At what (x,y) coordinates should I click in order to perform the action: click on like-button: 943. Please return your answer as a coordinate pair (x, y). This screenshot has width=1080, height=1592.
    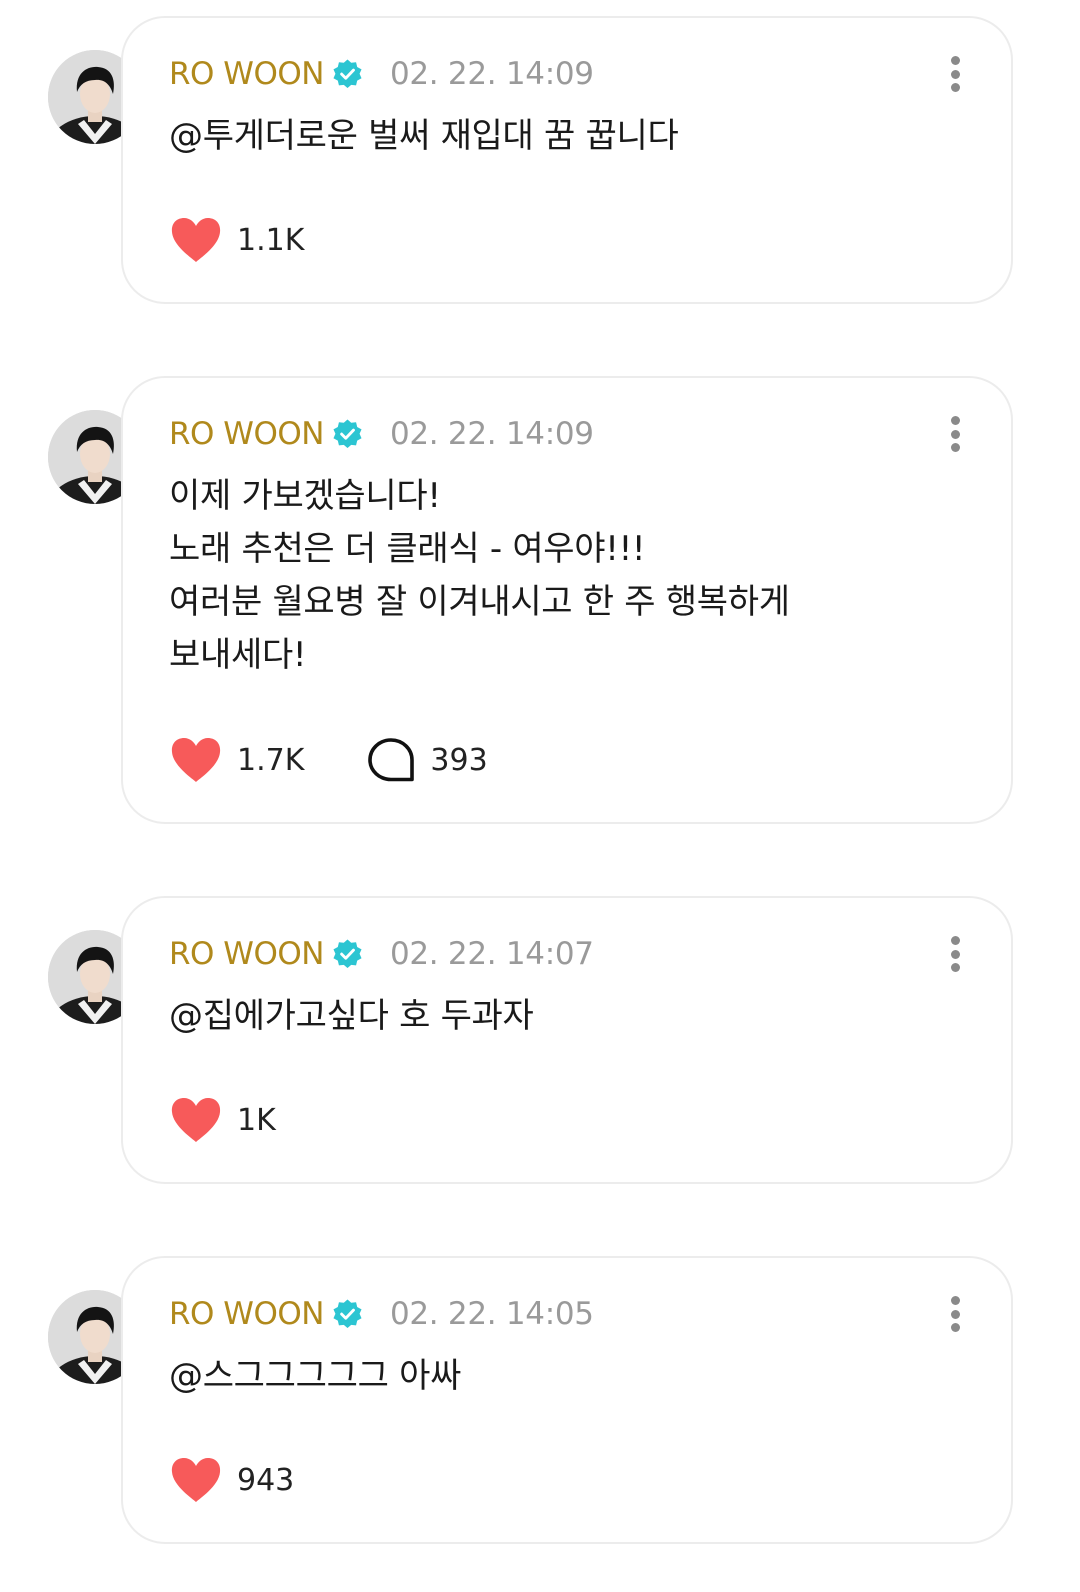
    Looking at the image, I should click on (231, 1480).